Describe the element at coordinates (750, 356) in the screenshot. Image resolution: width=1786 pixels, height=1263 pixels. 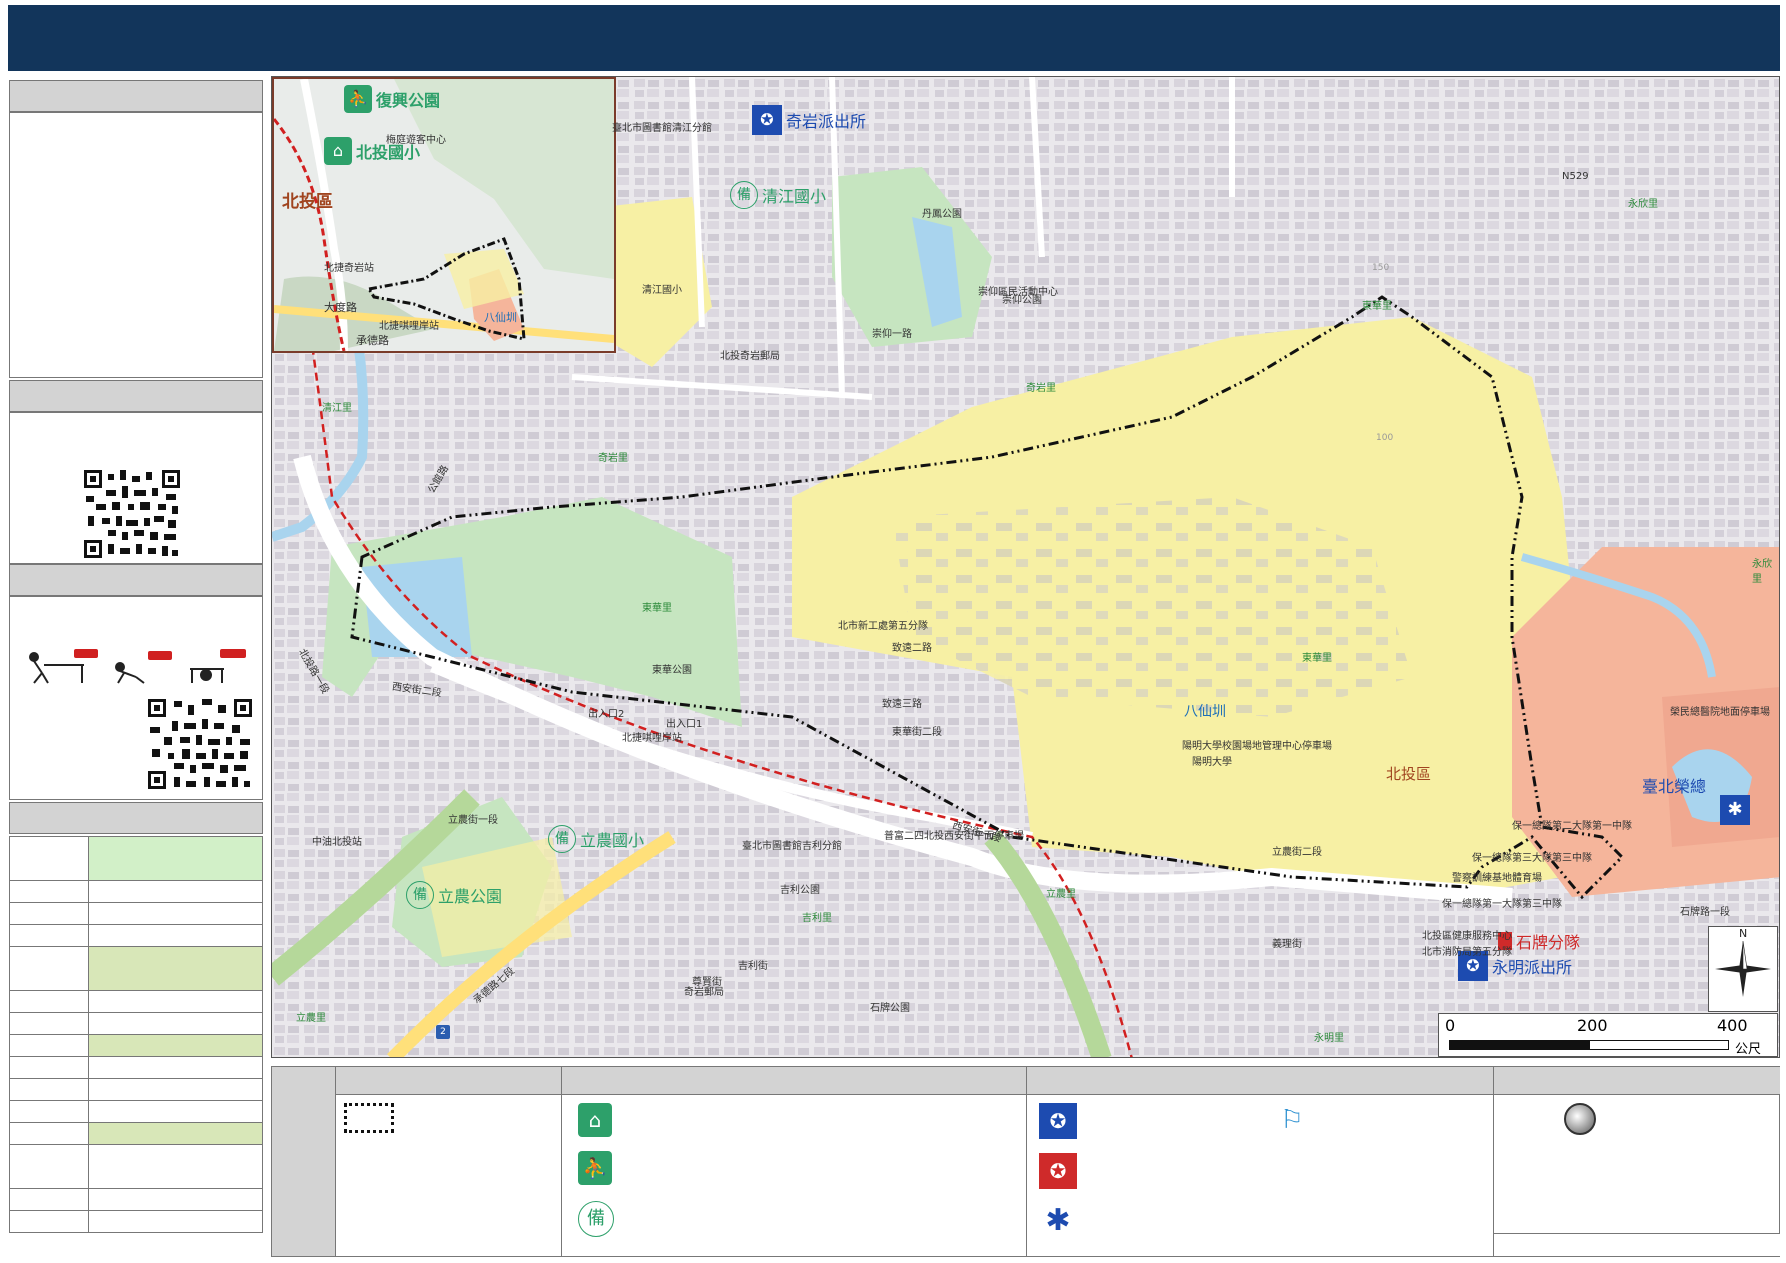
I see `map-label: 北投奇岩郵局` at that location.